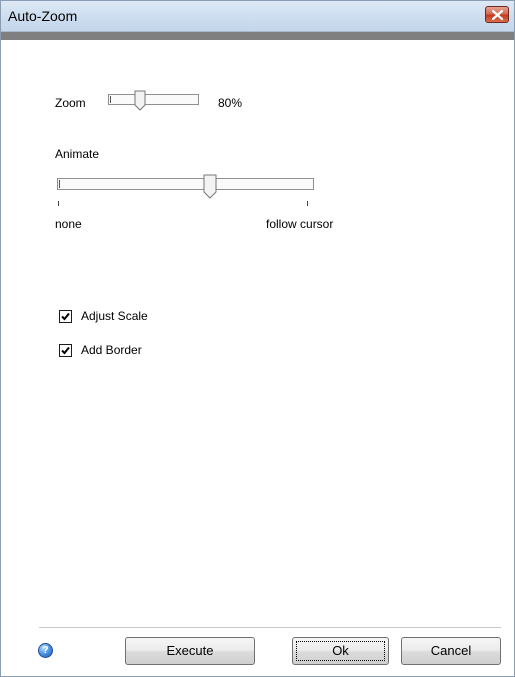  Describe the element at coordinates (43, 16) in the screenshot. I see `window-title: Auto-Zoom` at that location.